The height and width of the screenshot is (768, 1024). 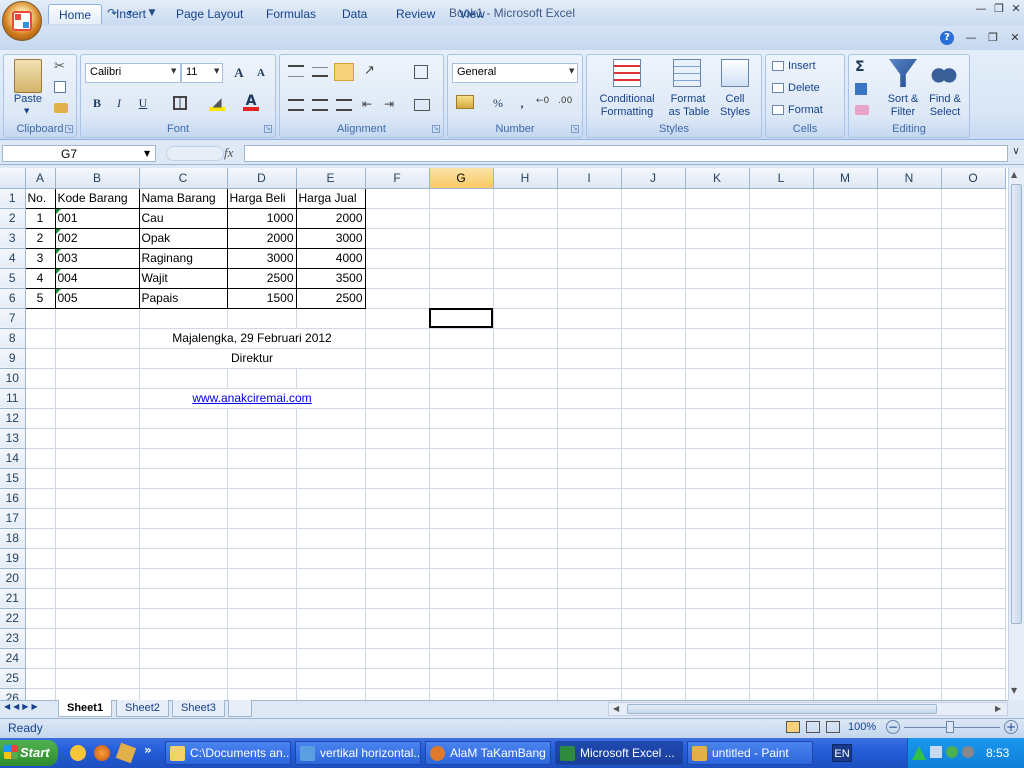 What do you see at coordinates (525, 498) in the screenshot?
I see `cell-h16` at bounding box center [525, 498].